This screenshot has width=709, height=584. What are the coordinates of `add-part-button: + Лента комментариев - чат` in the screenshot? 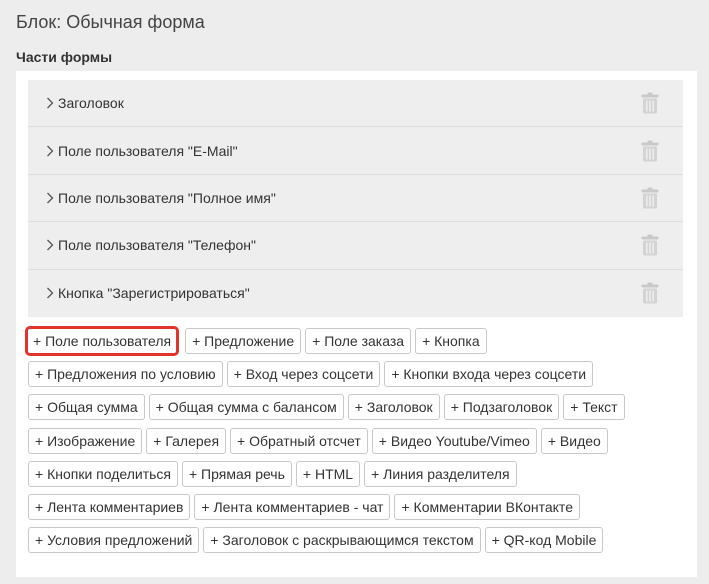 It's located at (292, 506).